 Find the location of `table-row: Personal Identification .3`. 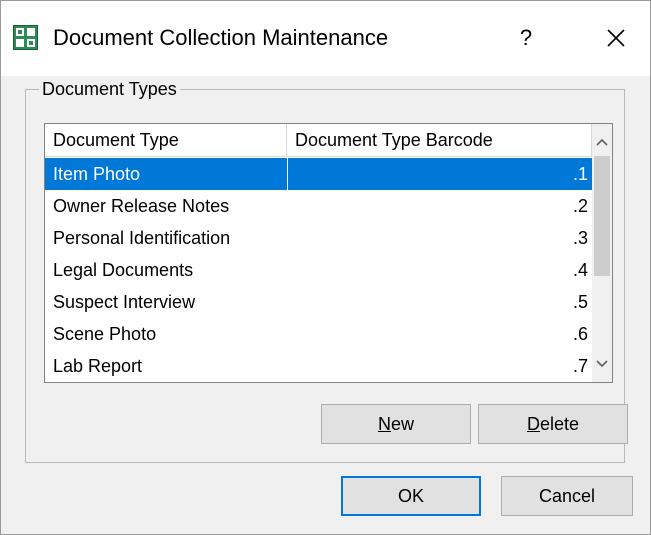

table-row: Personal Identification .3 is located at coordinates (318, 238).